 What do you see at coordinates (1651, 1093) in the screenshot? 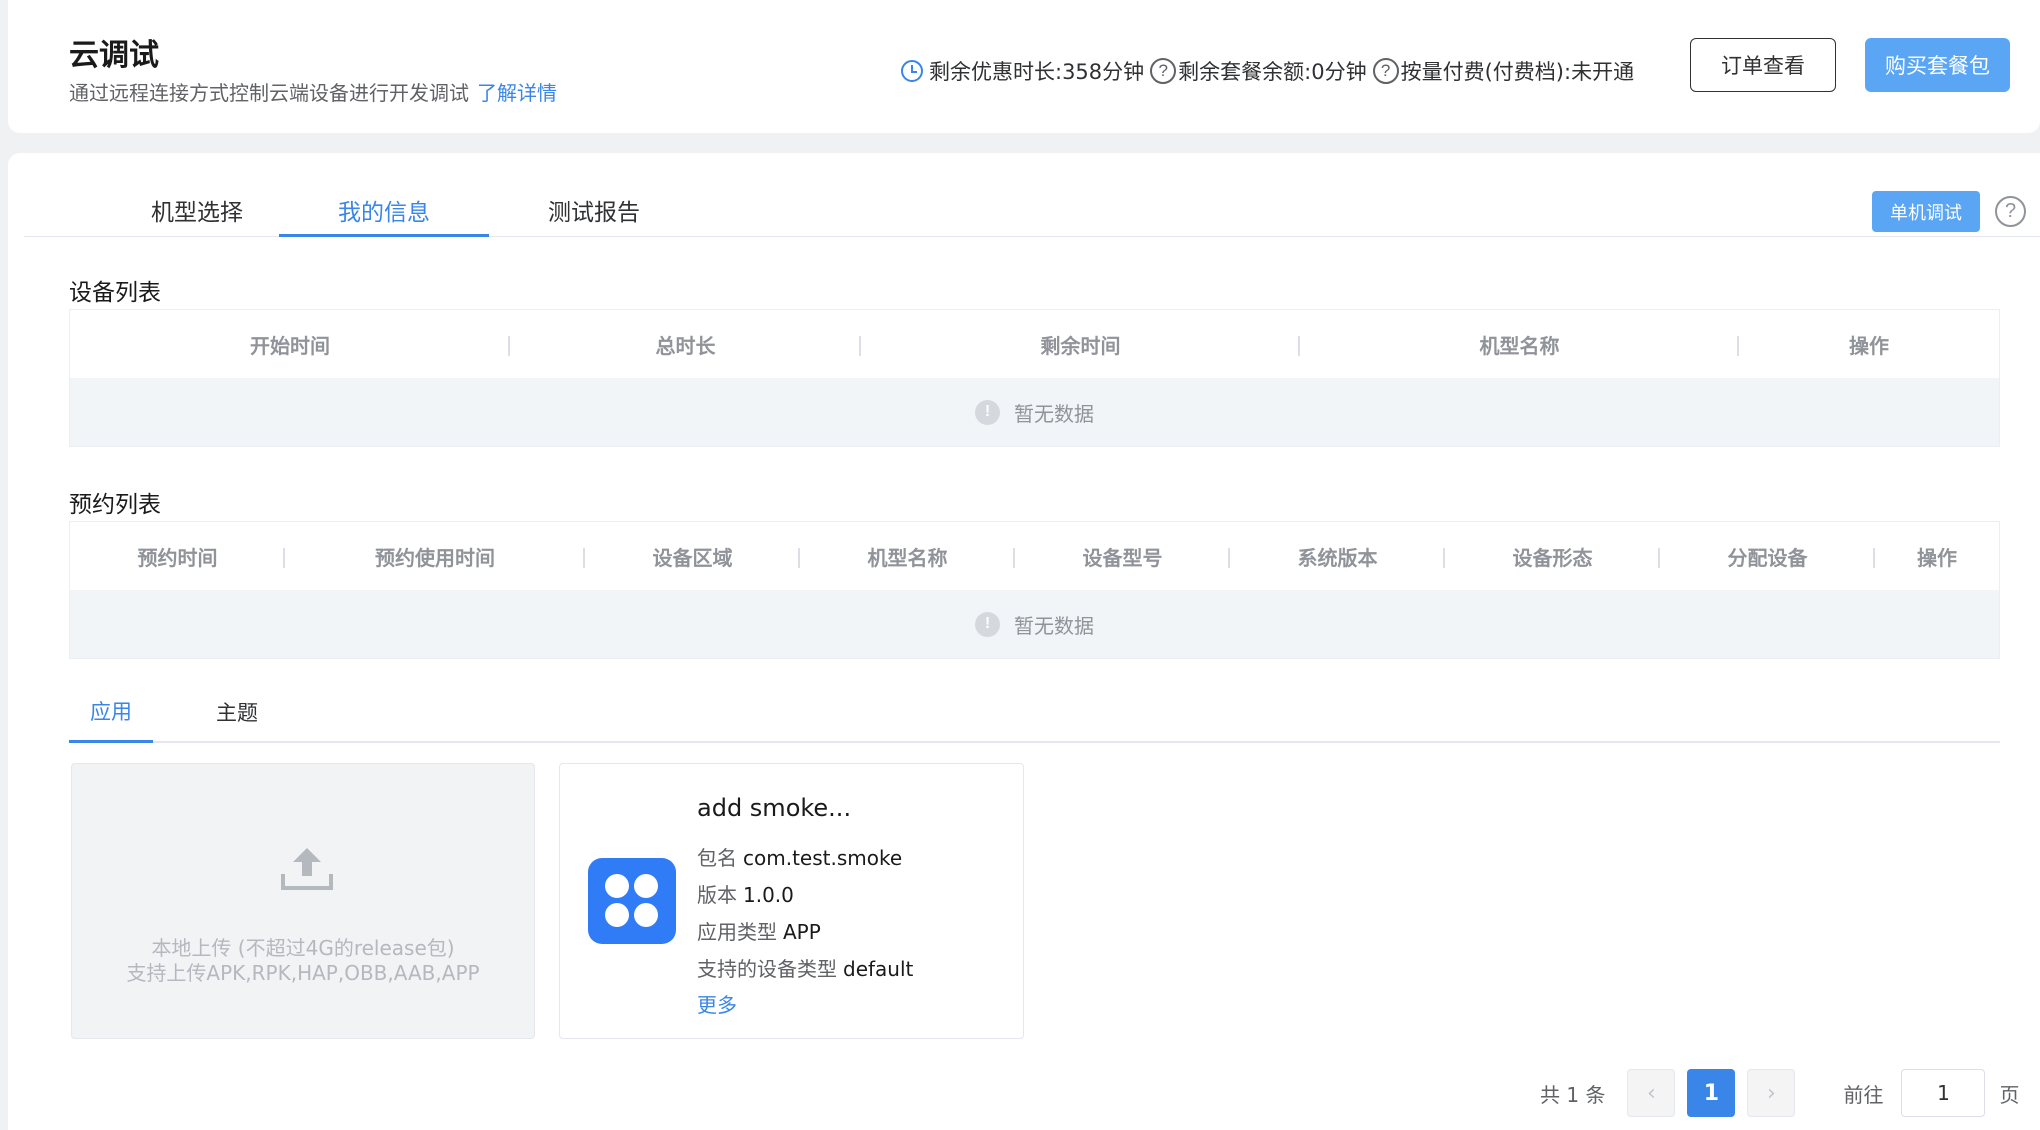
I see `prev-page-button: ‹` at bounding box center [1651, 1093].